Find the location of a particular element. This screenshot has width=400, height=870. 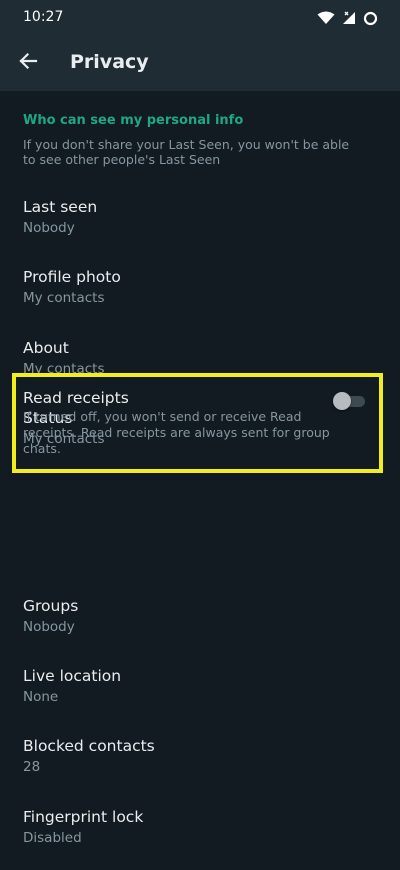

item-title: Last seen is located at coordinates (60, 207).